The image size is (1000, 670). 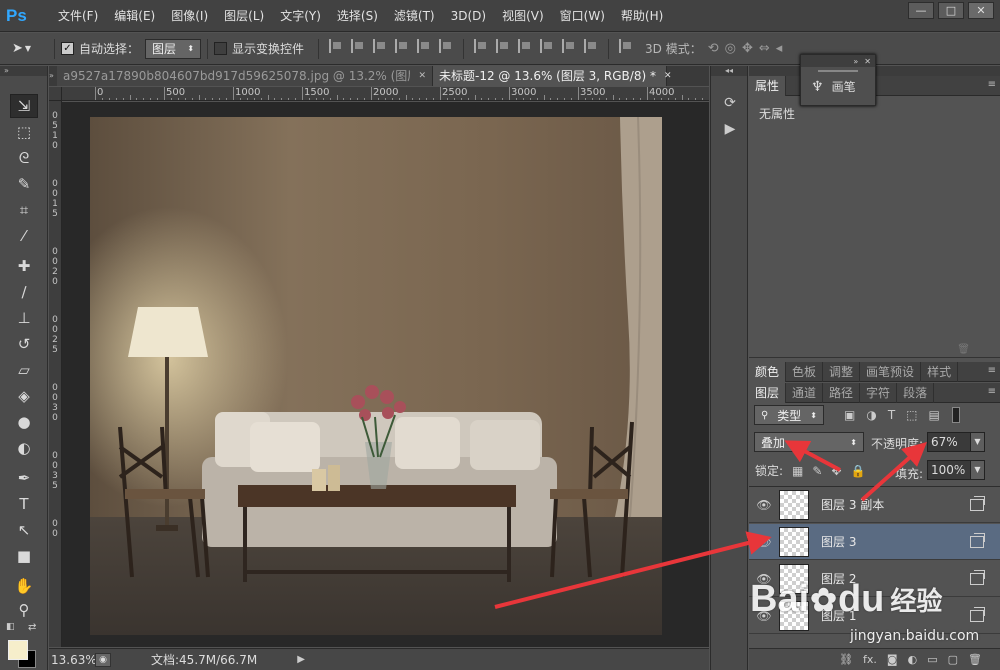 I want to click on lock-position-icon: ✥, so click(x=836, y=471).